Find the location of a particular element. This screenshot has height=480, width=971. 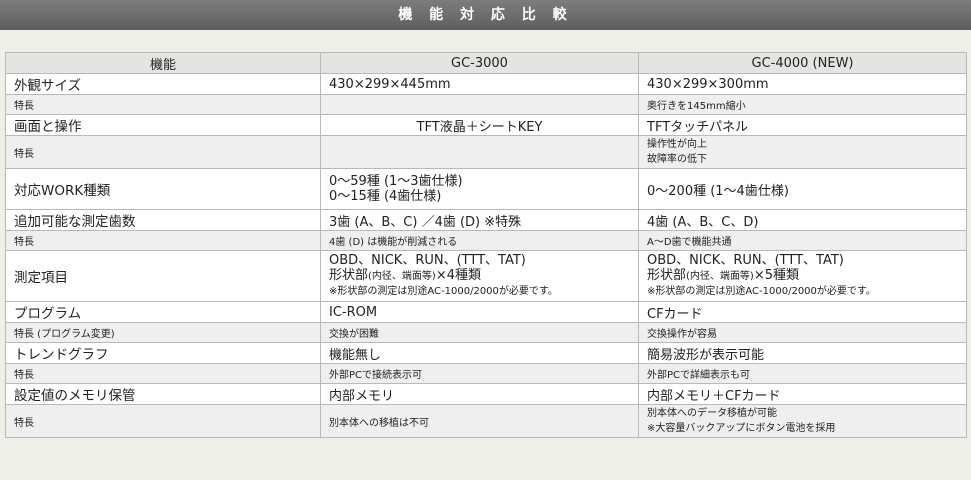

table-row: 特長 外部PCで接続表示可 外部PCで詳細表示も可 is located at coordinates (486, 373).